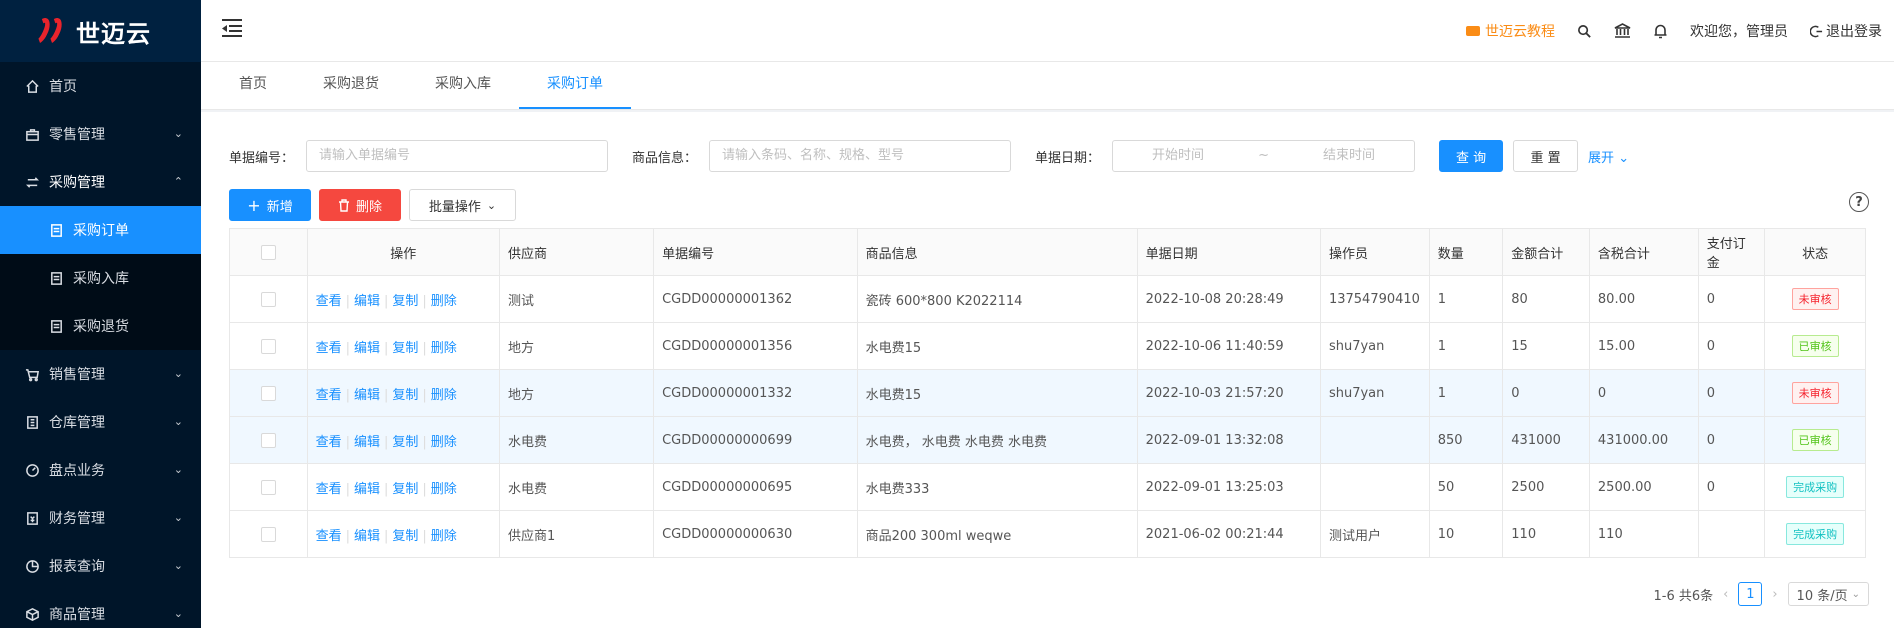 The image size is (1894, 628). Describe the element at coordinates (100, 182) in the screenshot. I see `sidebar-item-purchase: 采购管理 ⌃` at that location.